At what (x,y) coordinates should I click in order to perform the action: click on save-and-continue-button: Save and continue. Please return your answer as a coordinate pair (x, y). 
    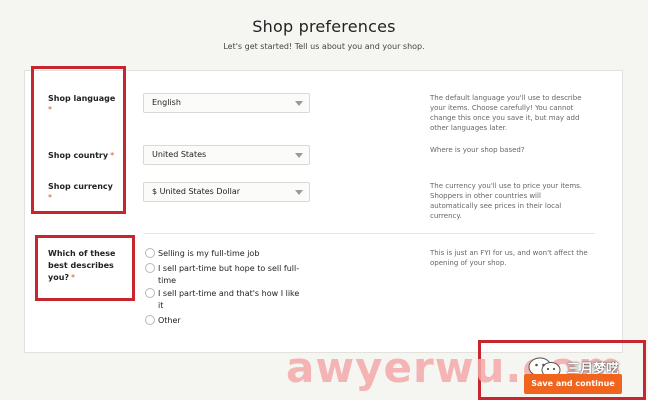
    Looking at the image, I should click on (573, 384).